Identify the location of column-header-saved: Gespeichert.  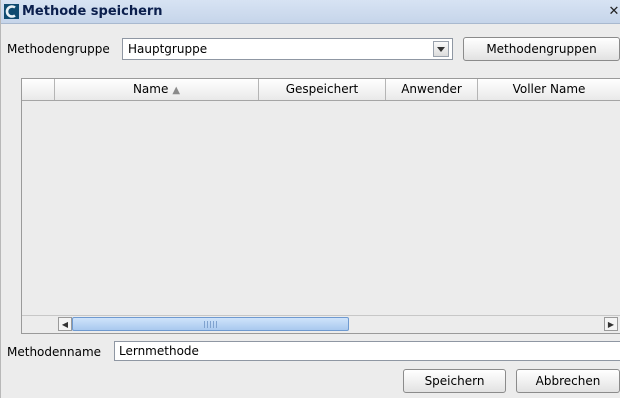
(322, 89).